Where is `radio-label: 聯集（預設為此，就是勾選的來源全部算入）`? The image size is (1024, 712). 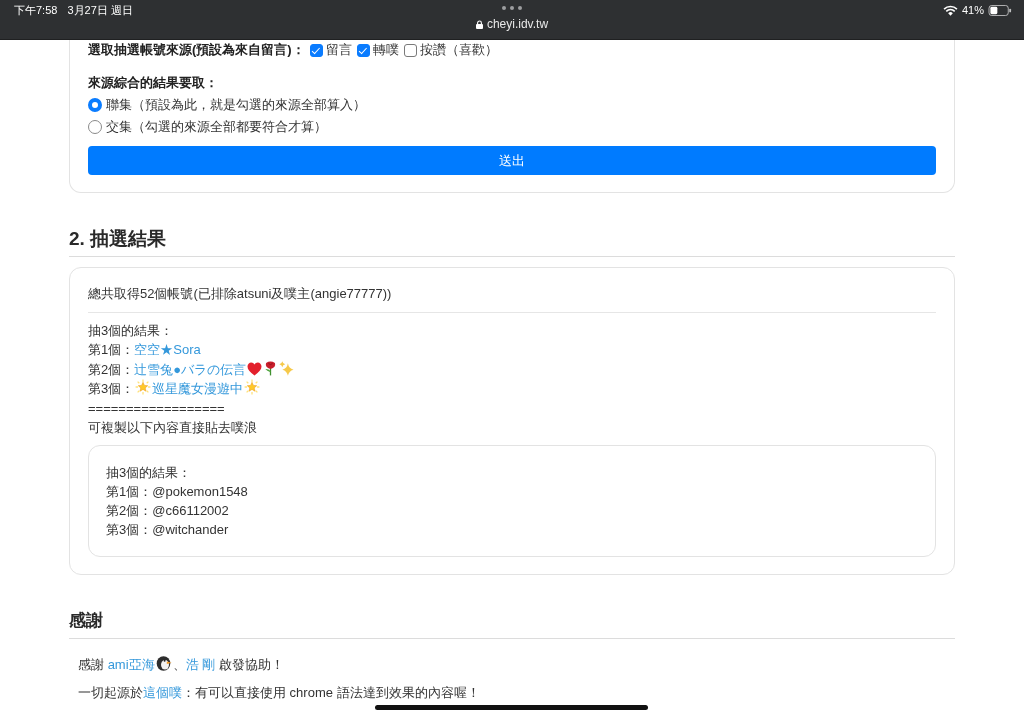
radio-label: 聯集（預設為此，就是勾選的來源全部算入） is located at coordinates (236, 105).